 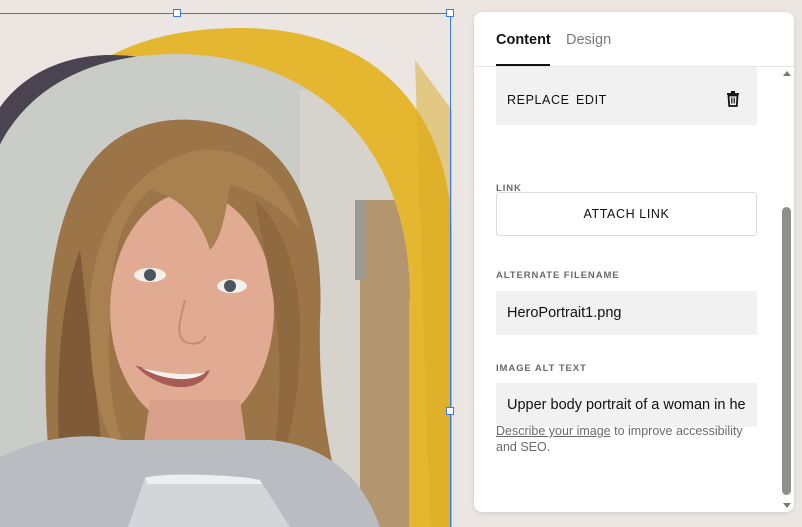 What do you see at coordinates (558, 275) in the screenshot?
I see `alternate-filename-label: ALTERNATE FILENAME` at bounding box center [558, 275].